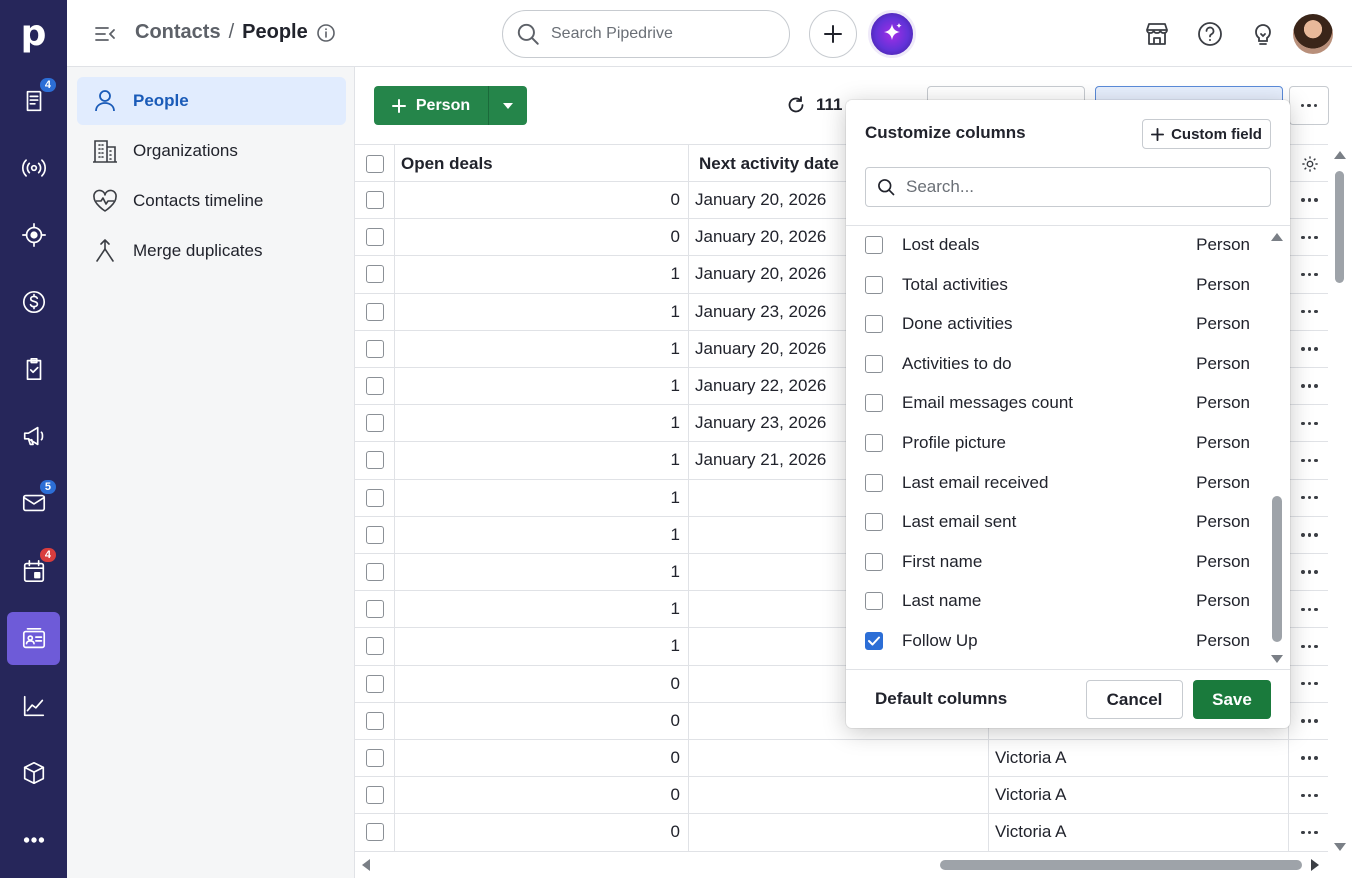 Image resolution: width=1352 pixels, height=878 pixels. What do you see at coordinates (33, 435) in the screenshot?
I see `rail-item-megaphone` at bounding box center [33, 435].